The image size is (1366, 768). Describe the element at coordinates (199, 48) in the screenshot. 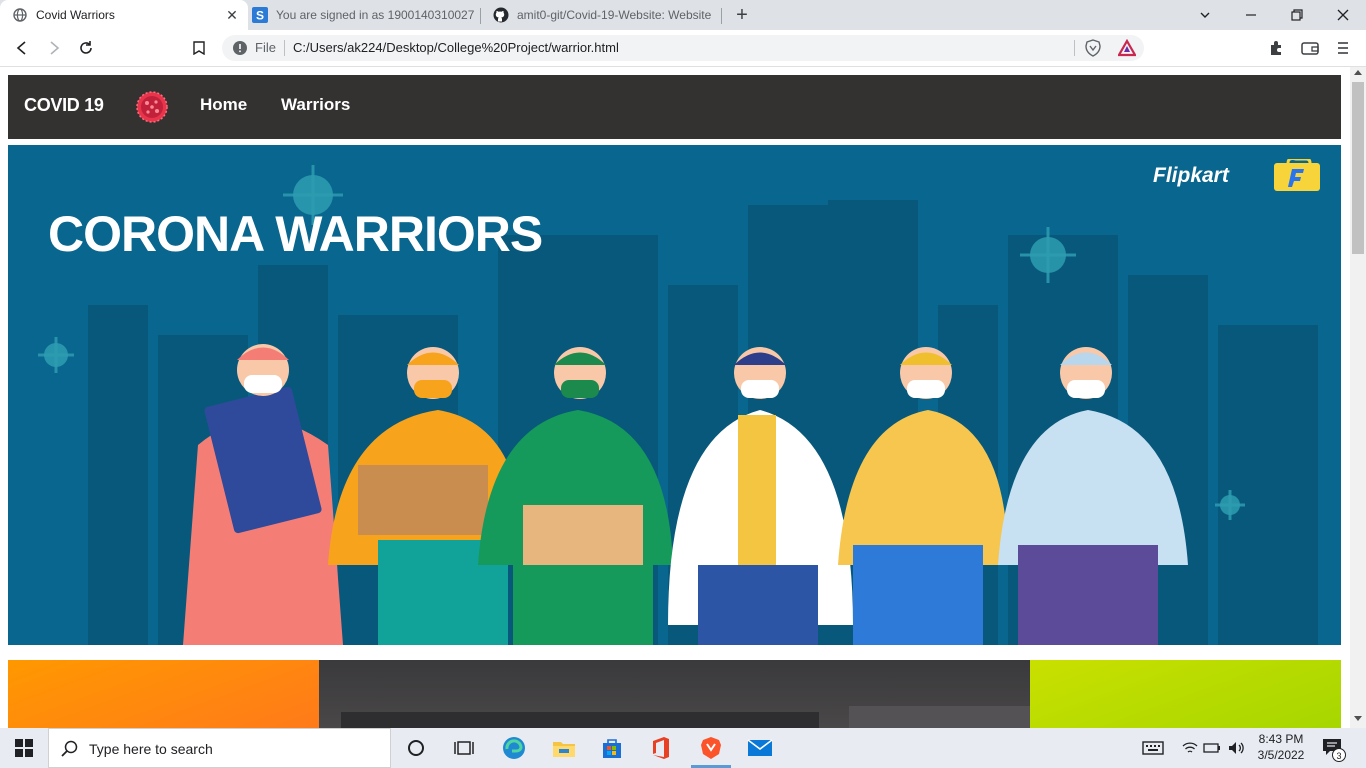

I see `bookmark-icon` at that location.